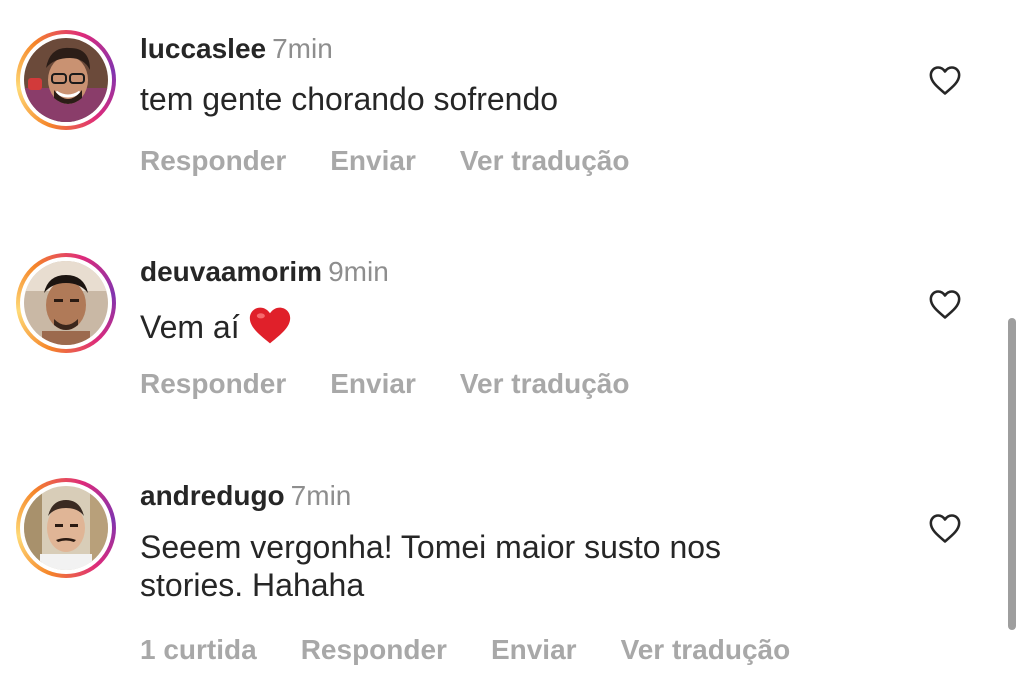 Image resolution: width=1024 pixels, height=697 pixels. Describe the element at coordinates (203, 48) in the screenshot. I see `username: luccaslee` at that location.